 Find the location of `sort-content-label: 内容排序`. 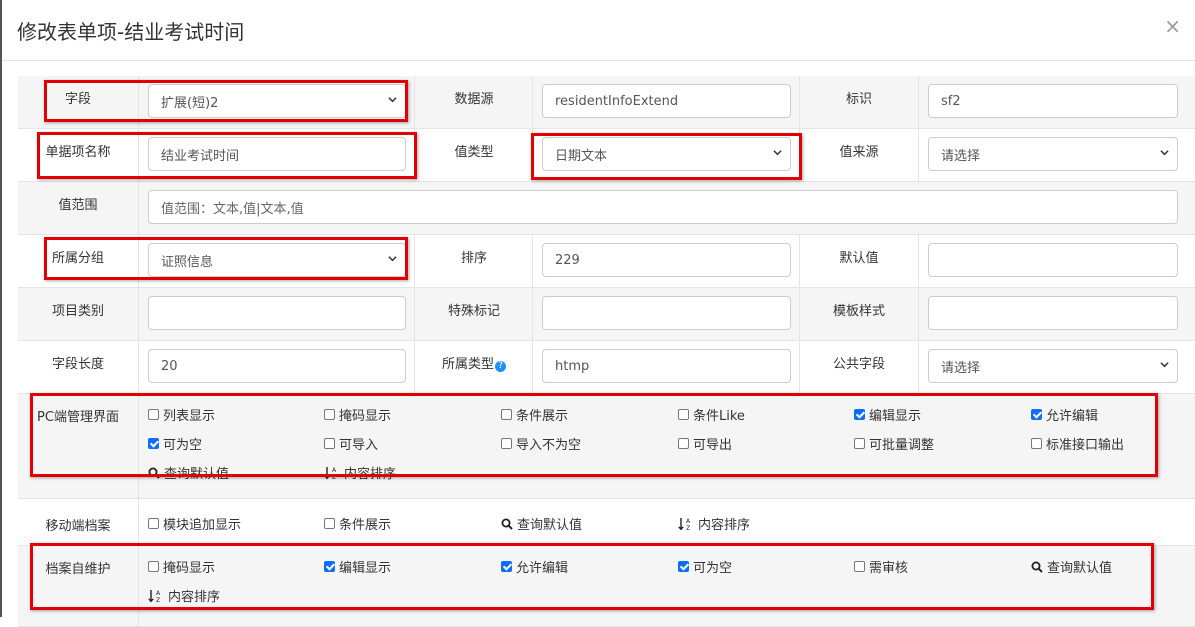

sort-content-label: 内容排序 is located at coordinates (724, 525).